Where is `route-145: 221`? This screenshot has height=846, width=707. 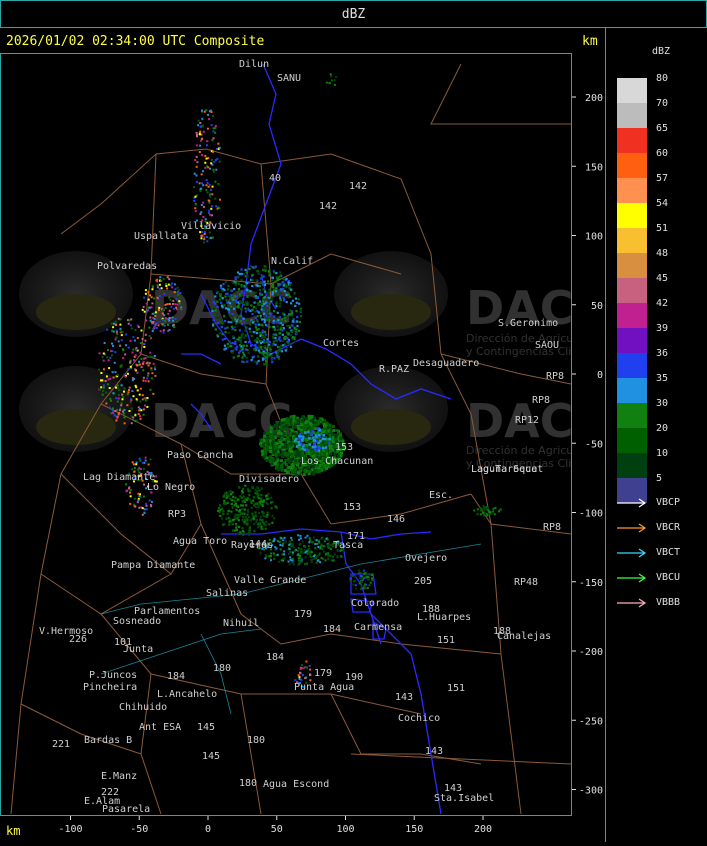 route-145: 221 is located at coordinates (61, 744).